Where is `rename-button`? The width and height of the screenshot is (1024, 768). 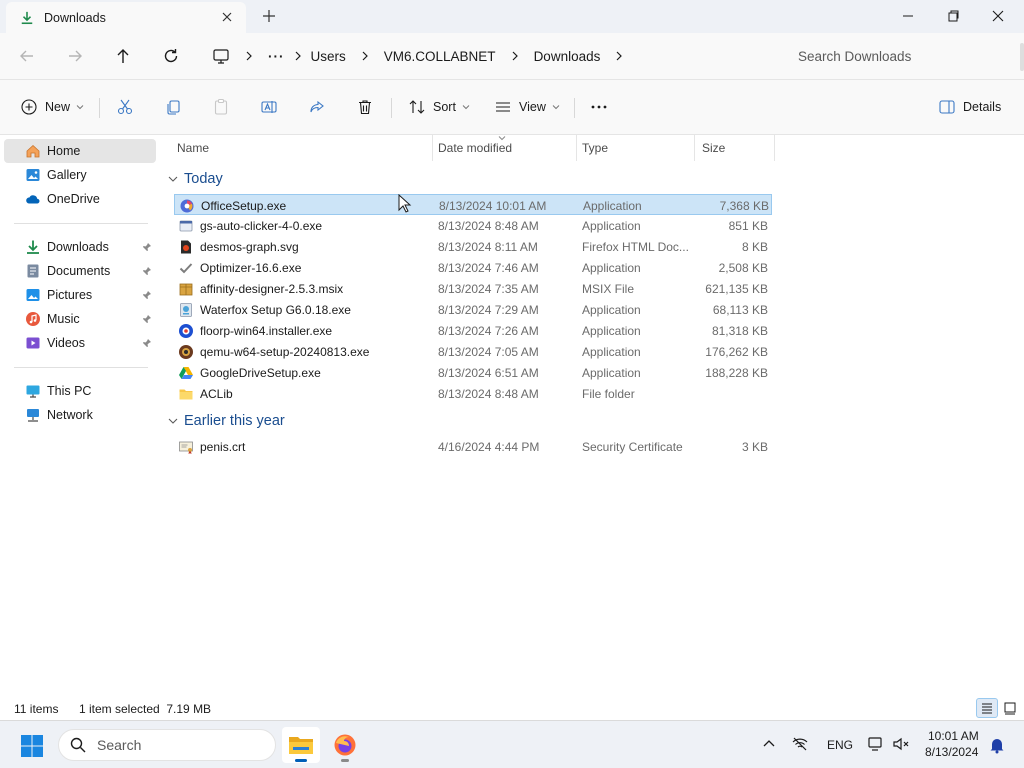 rename-button is located at coordinates (269, 107).